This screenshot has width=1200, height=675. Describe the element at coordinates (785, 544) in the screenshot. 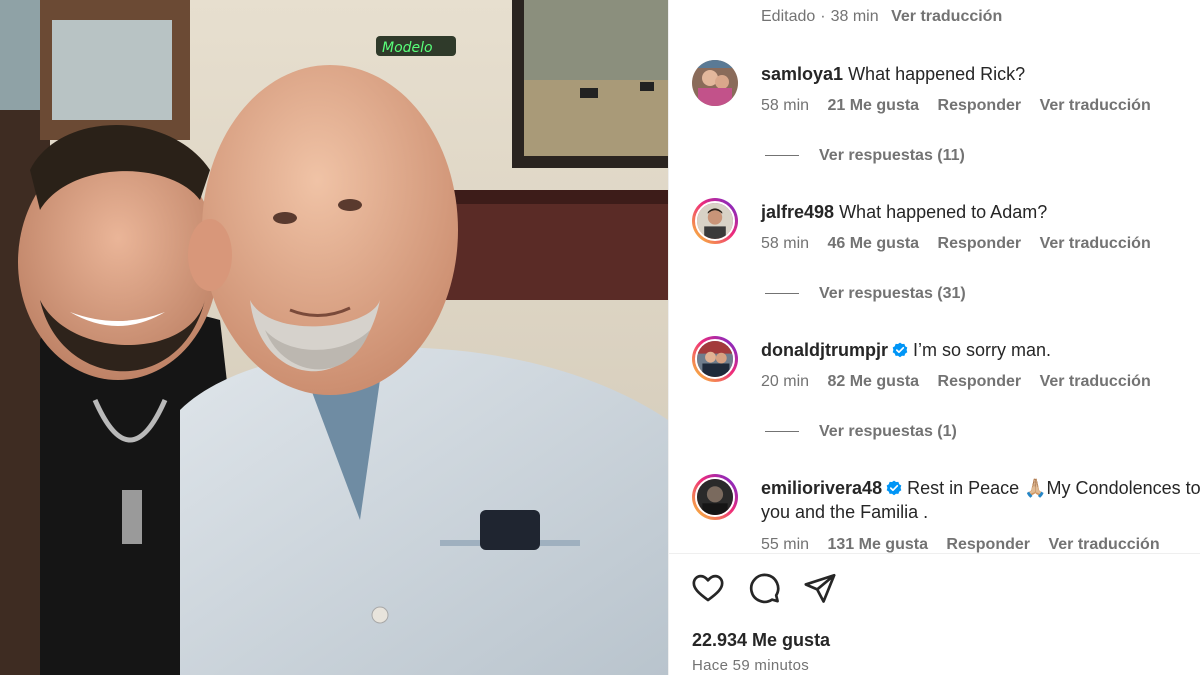

I see `comment-time: 55 min` at that location.